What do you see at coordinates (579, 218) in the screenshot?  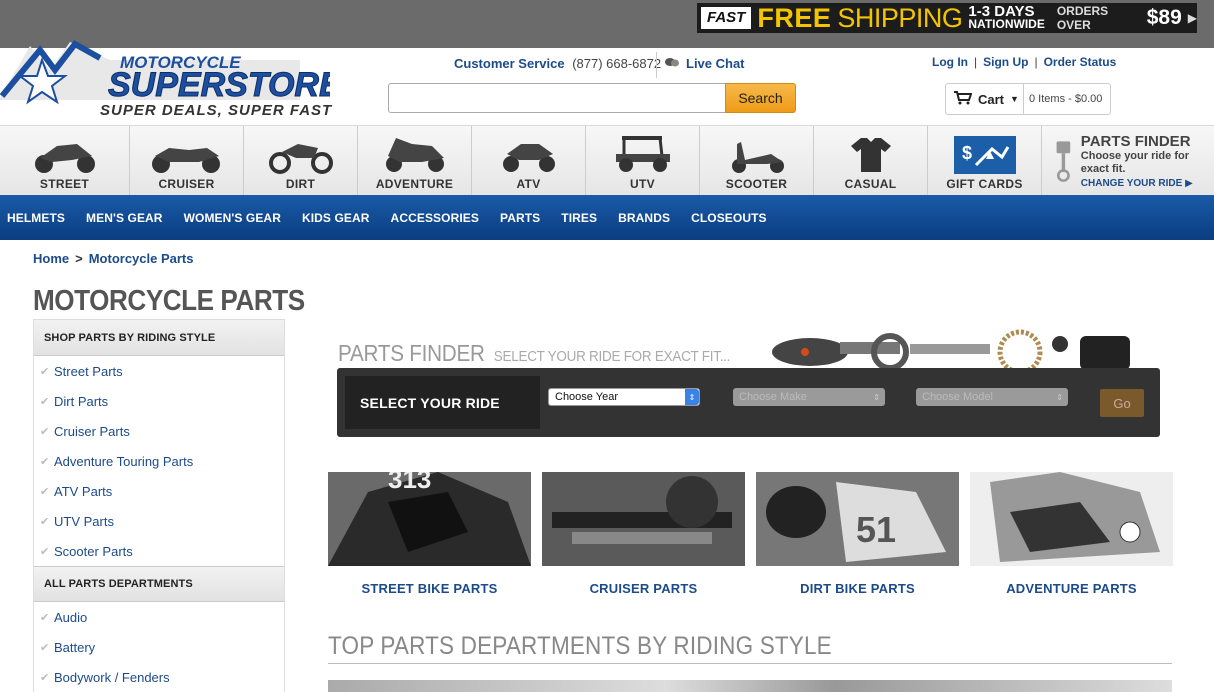 I see `nav-tires: TIRES` at bounding box center [579, 218].